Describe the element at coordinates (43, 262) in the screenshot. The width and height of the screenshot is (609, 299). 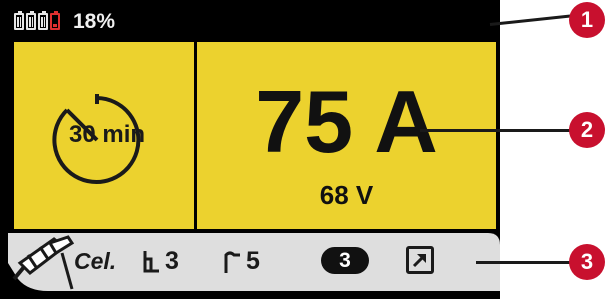
I see `electrode-holder-icon` at that location.